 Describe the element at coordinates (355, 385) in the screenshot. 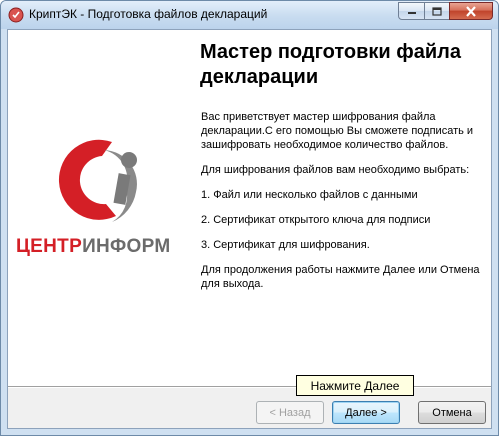

I see `next-tooltip: Нажмите Далее` at that location.